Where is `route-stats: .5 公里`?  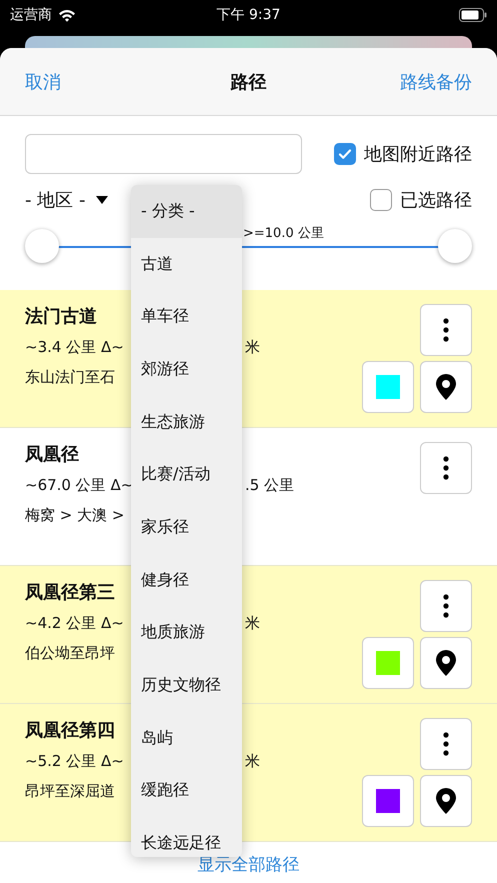 route-stats: .5 公里 is located at coordinates (269, 485).